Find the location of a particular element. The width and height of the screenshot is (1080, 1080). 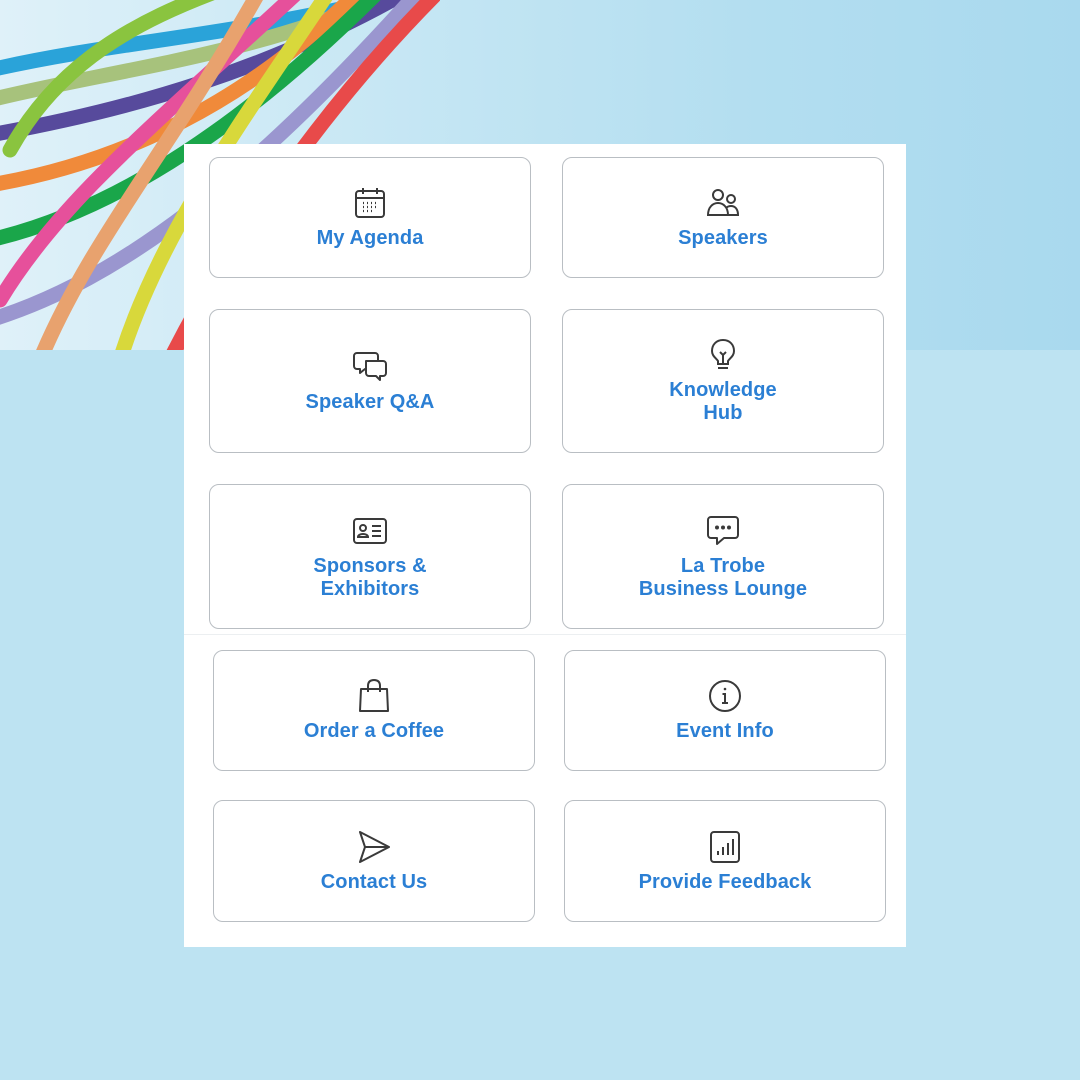

order-coffee-tile: Order a Coffee is located at coordinates (374, 710).